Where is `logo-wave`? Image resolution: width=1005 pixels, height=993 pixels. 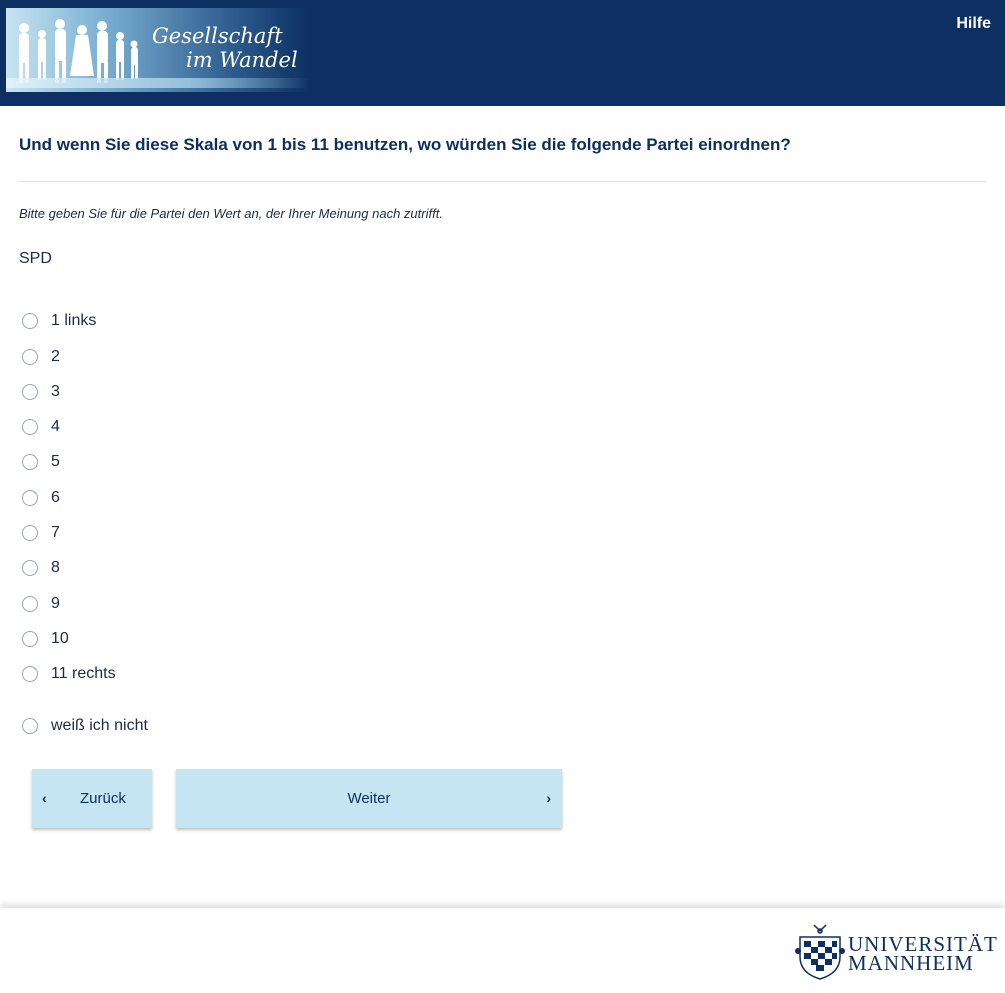 logo-wave is located at coordinates (158, 83).